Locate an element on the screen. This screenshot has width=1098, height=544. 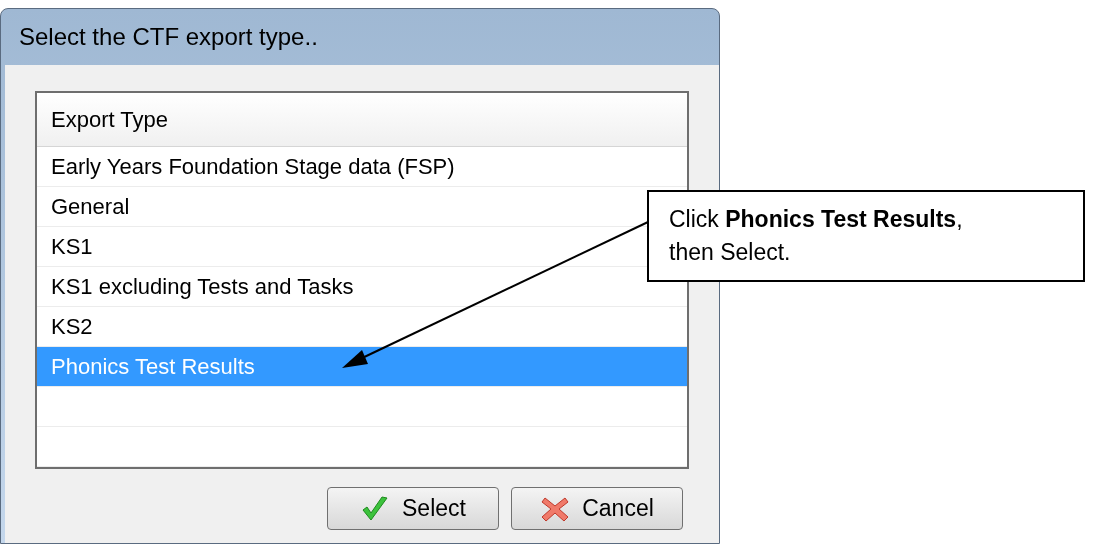
list-item: KS1 excluding Tests and Tasks is located at coordinates (202, 286).